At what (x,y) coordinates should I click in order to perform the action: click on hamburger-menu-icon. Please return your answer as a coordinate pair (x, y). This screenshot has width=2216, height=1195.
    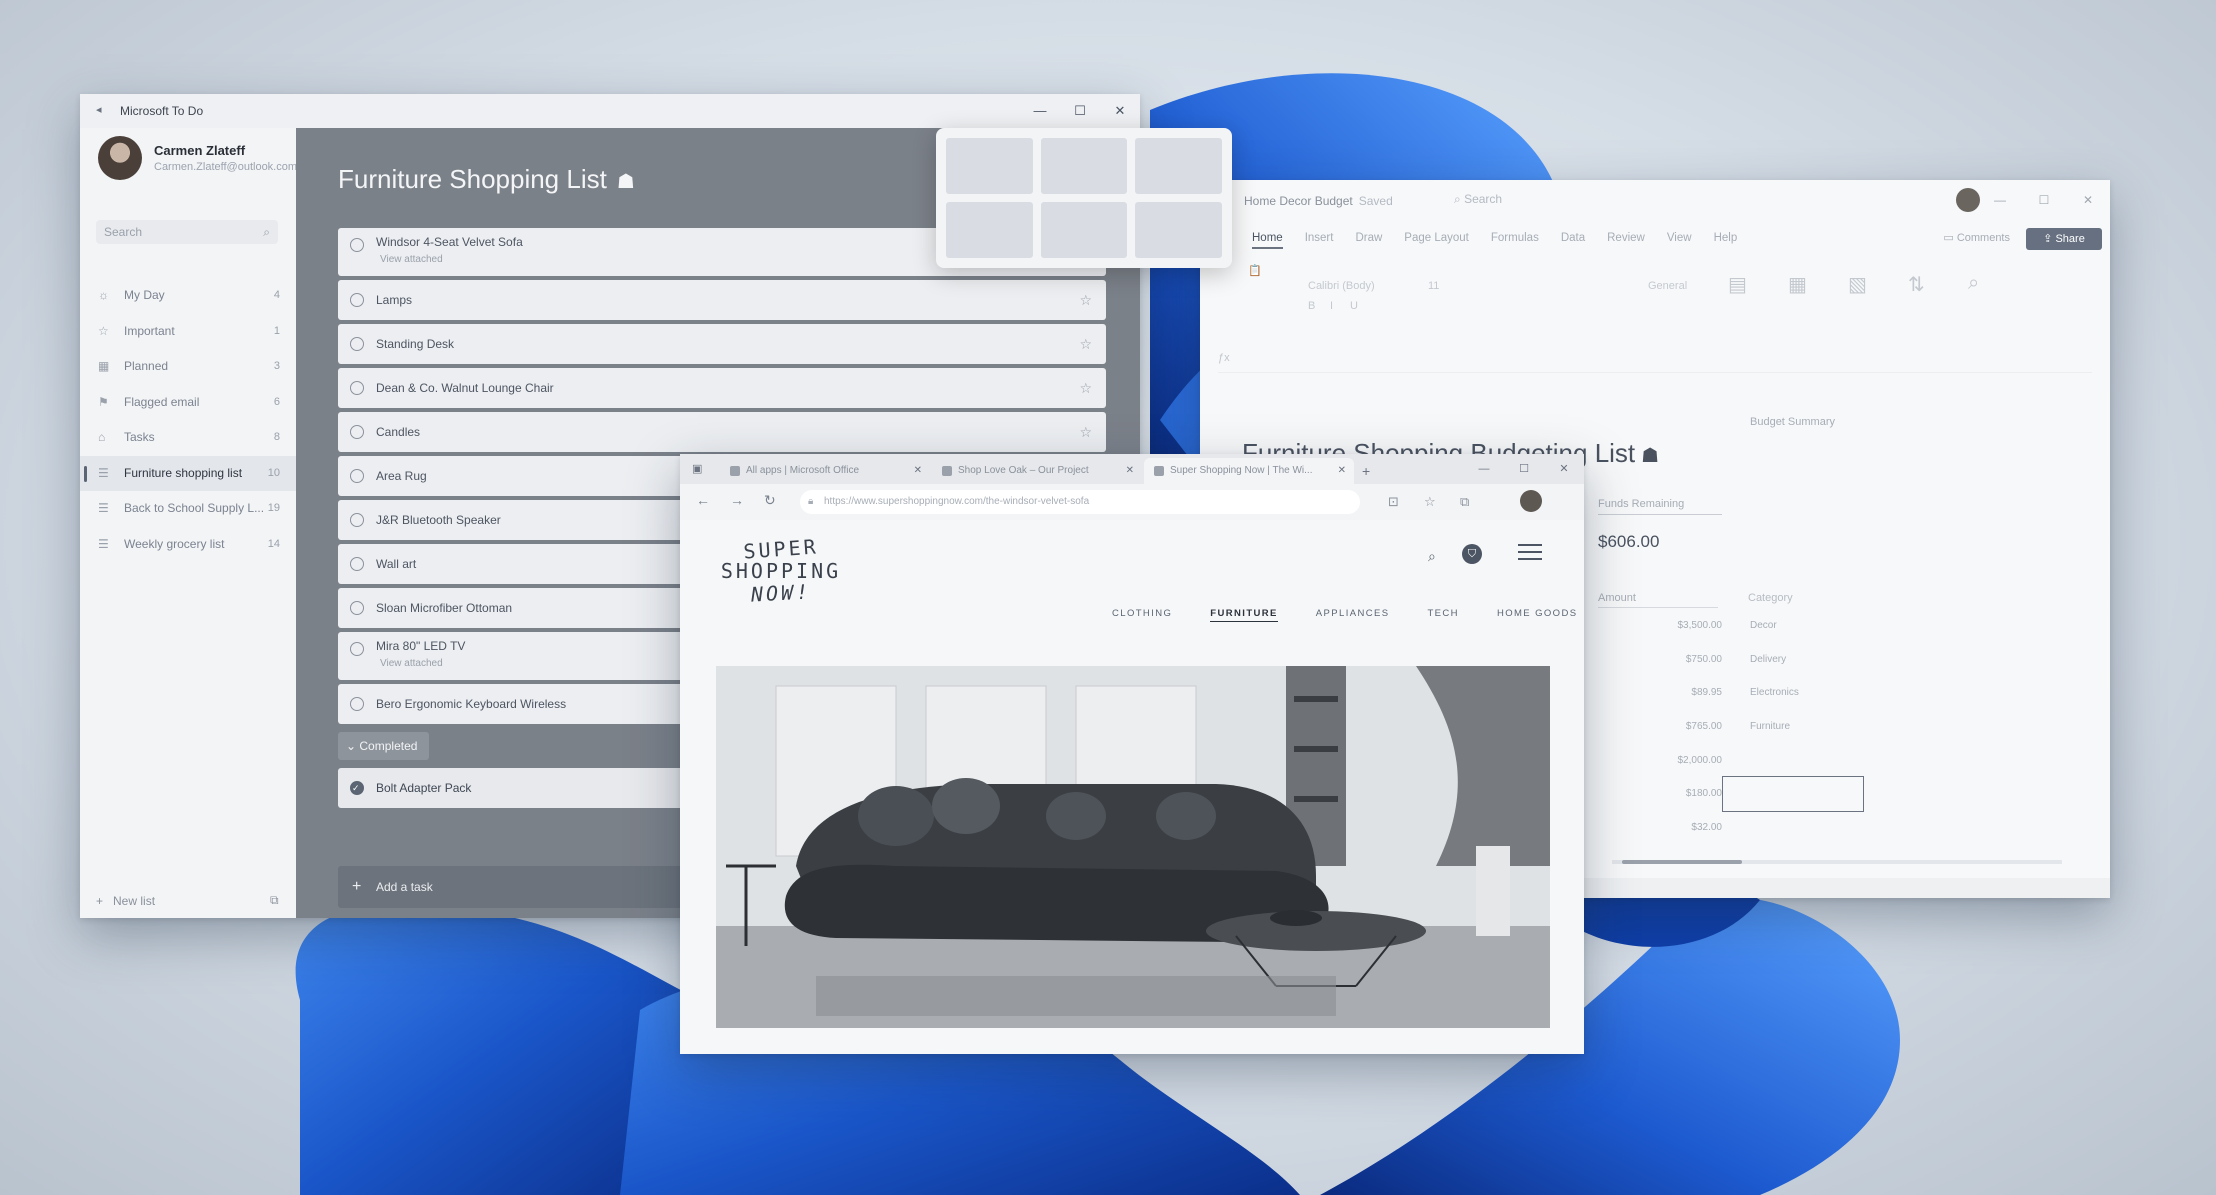
    Looking at the image, I should click on (1530, 554).